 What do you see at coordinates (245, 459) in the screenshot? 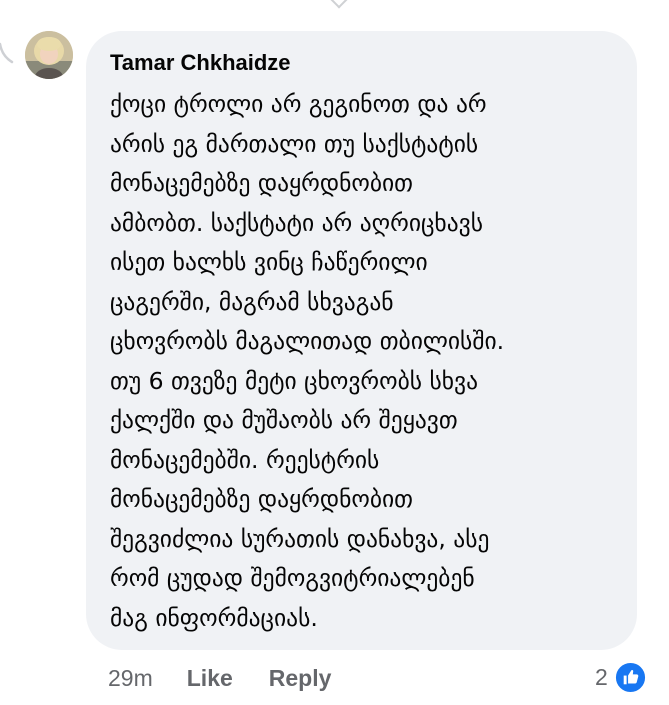
I see `comment-line: მონაცემებში. რეესტრის` at bounding box center [245, 459].